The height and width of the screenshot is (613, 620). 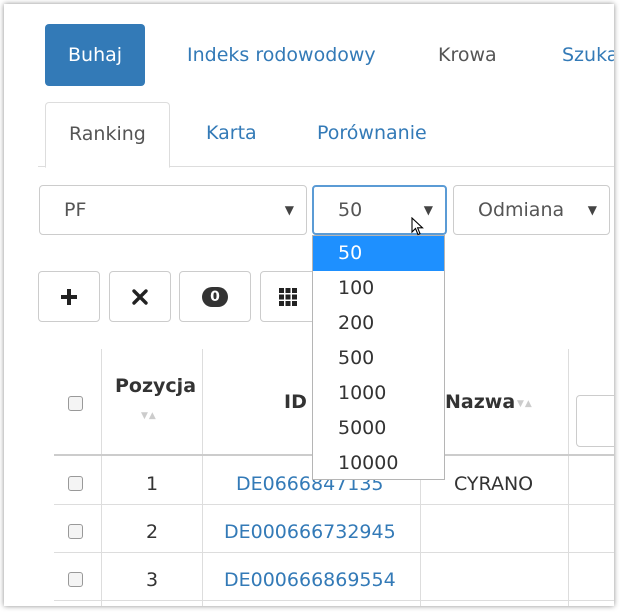 I want to click on nav-pill-indeks-rodowodowy: Indeks rodowodowy, so click(x=281, y=55).